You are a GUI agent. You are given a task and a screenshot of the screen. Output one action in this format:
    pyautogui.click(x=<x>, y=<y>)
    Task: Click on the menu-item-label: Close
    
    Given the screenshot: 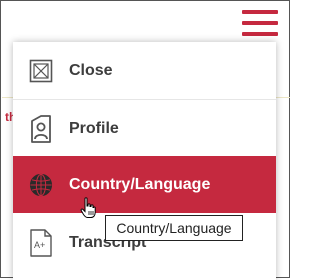 What is the action you would take?
    pyautogui.click(x=91, y=70)
    